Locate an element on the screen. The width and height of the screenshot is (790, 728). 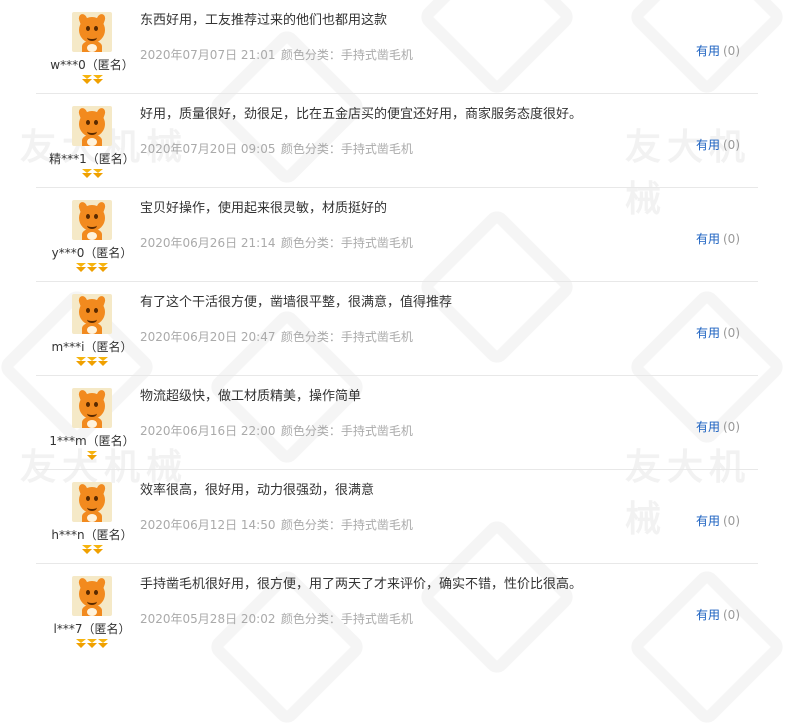
reviewer: y***0（匿名） is located at coordinates (92, 236).